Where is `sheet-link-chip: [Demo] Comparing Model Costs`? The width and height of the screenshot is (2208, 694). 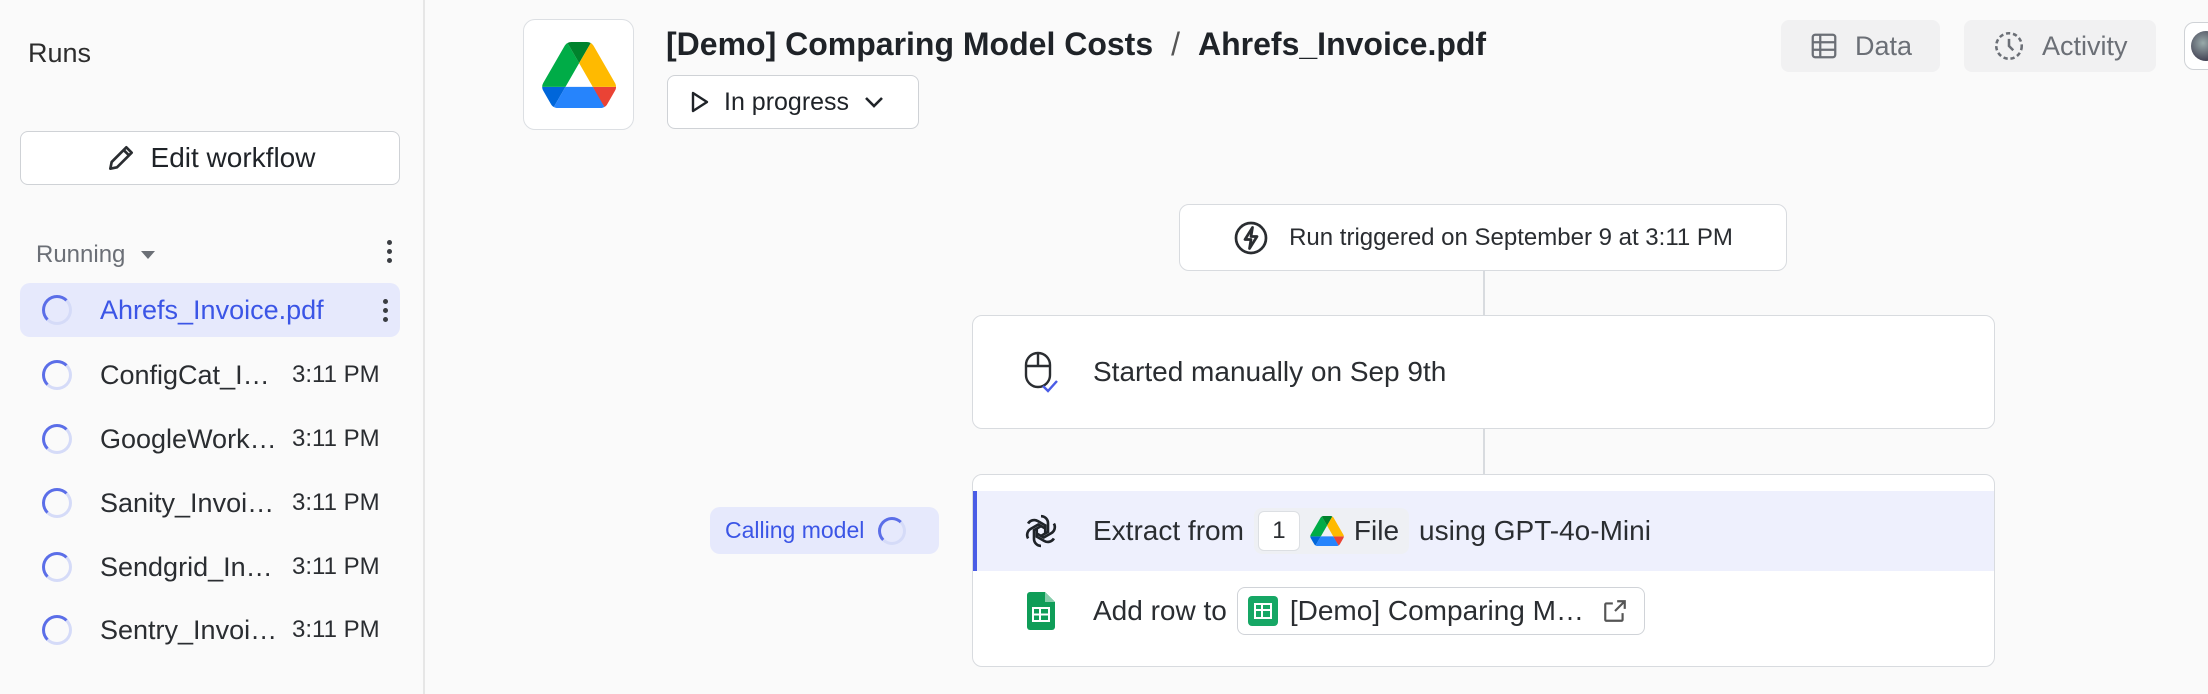
sheet-link-chip: [Demo] Comparing Model Costs is located at coordinates (1440, 611).